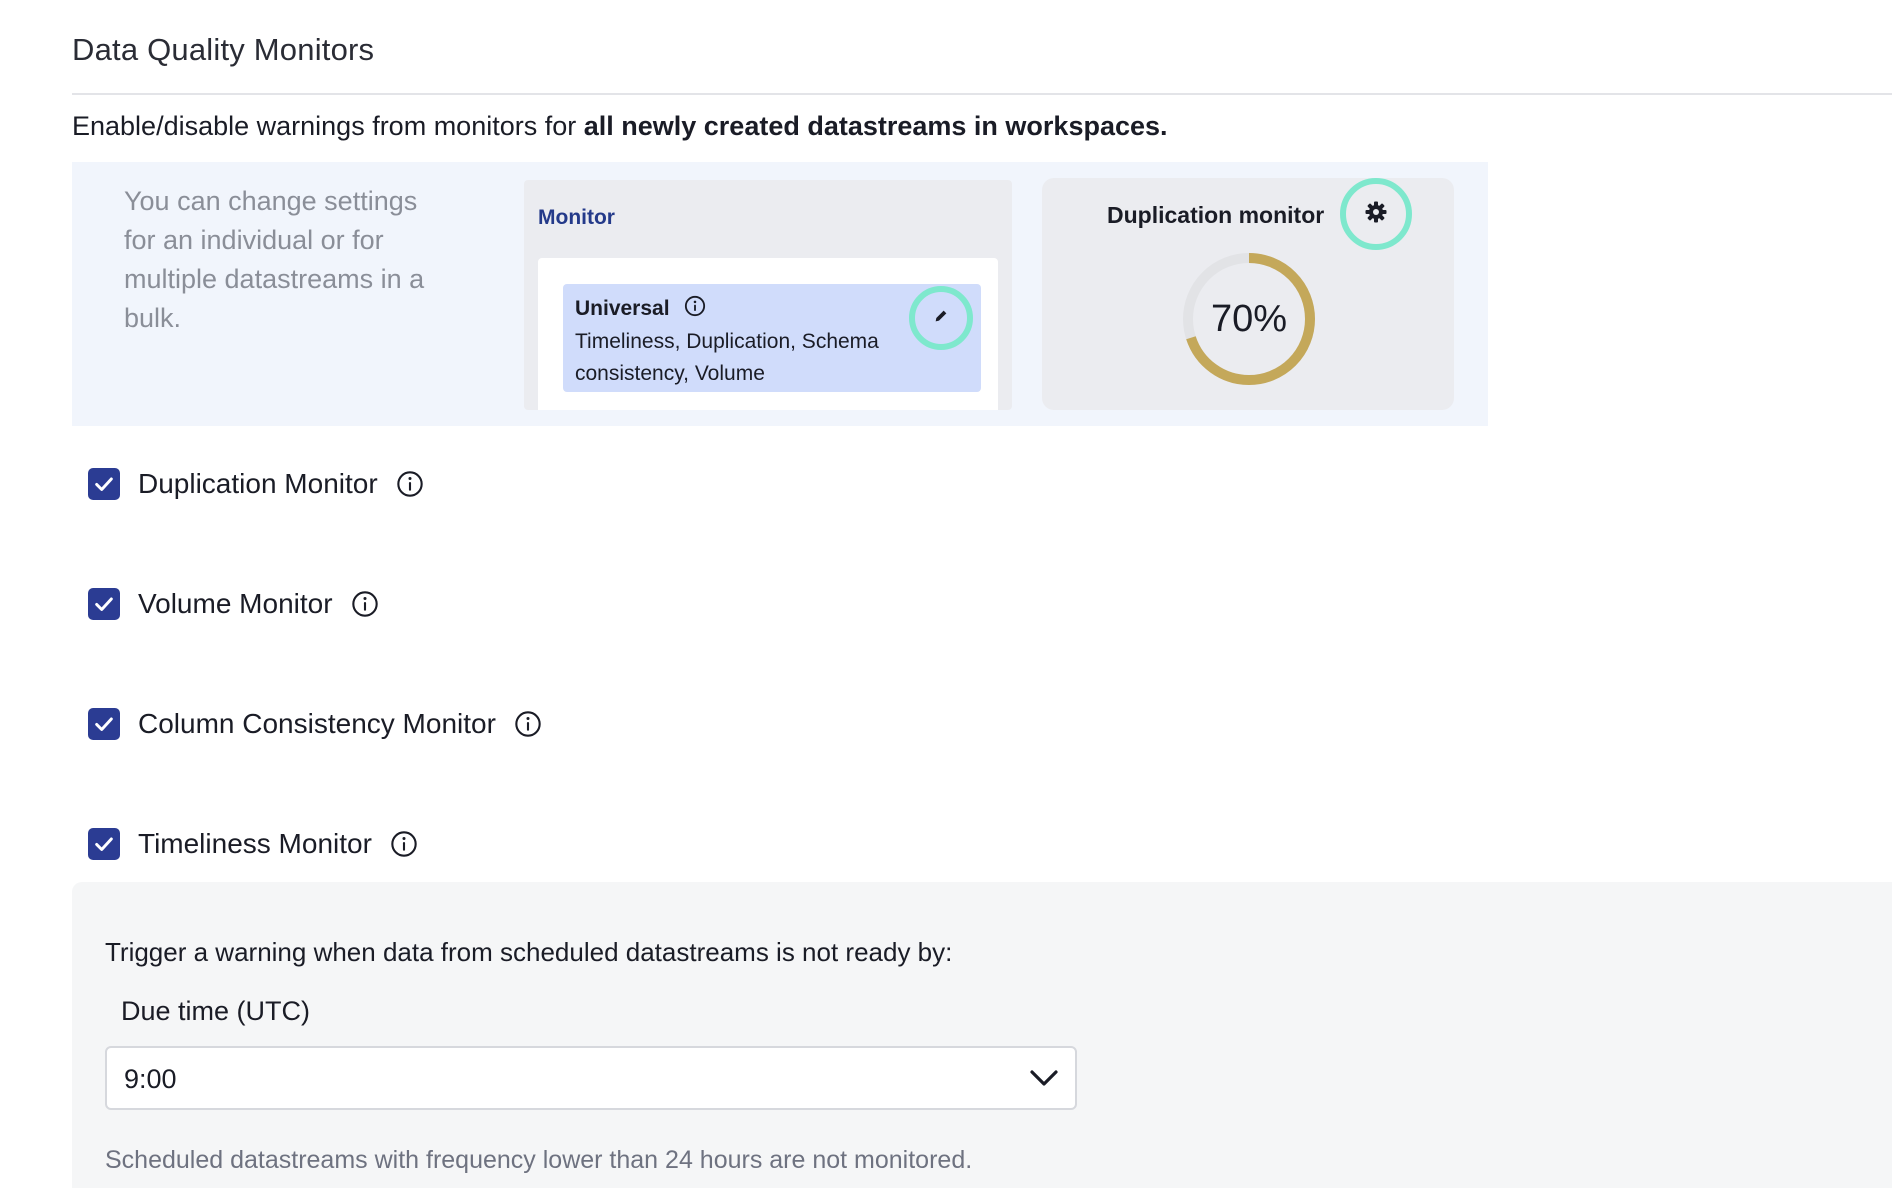 The image size is (1892, 1188). I want to click on universal-item-title: Universal, so click(622, 308).